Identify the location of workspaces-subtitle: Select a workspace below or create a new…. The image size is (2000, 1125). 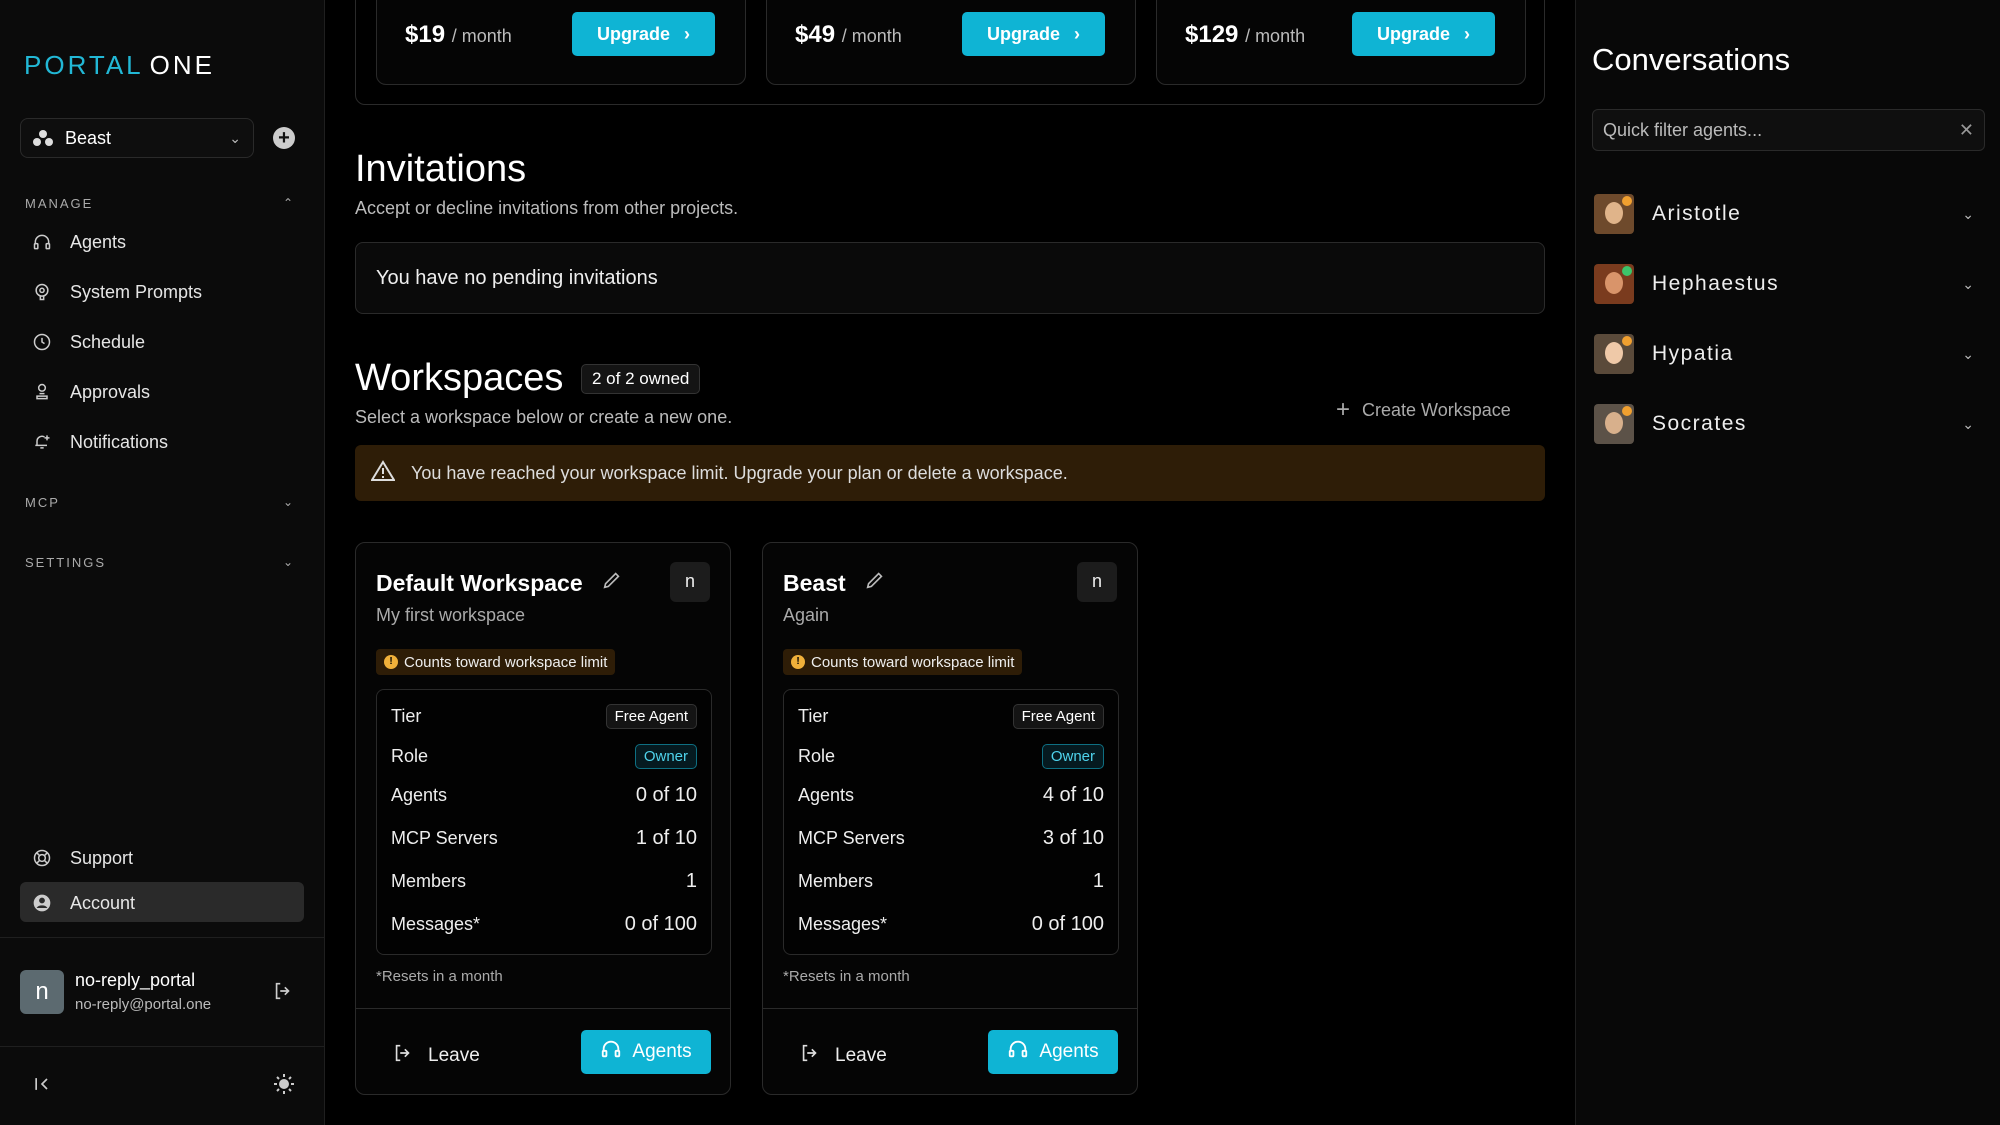
(544, 417).